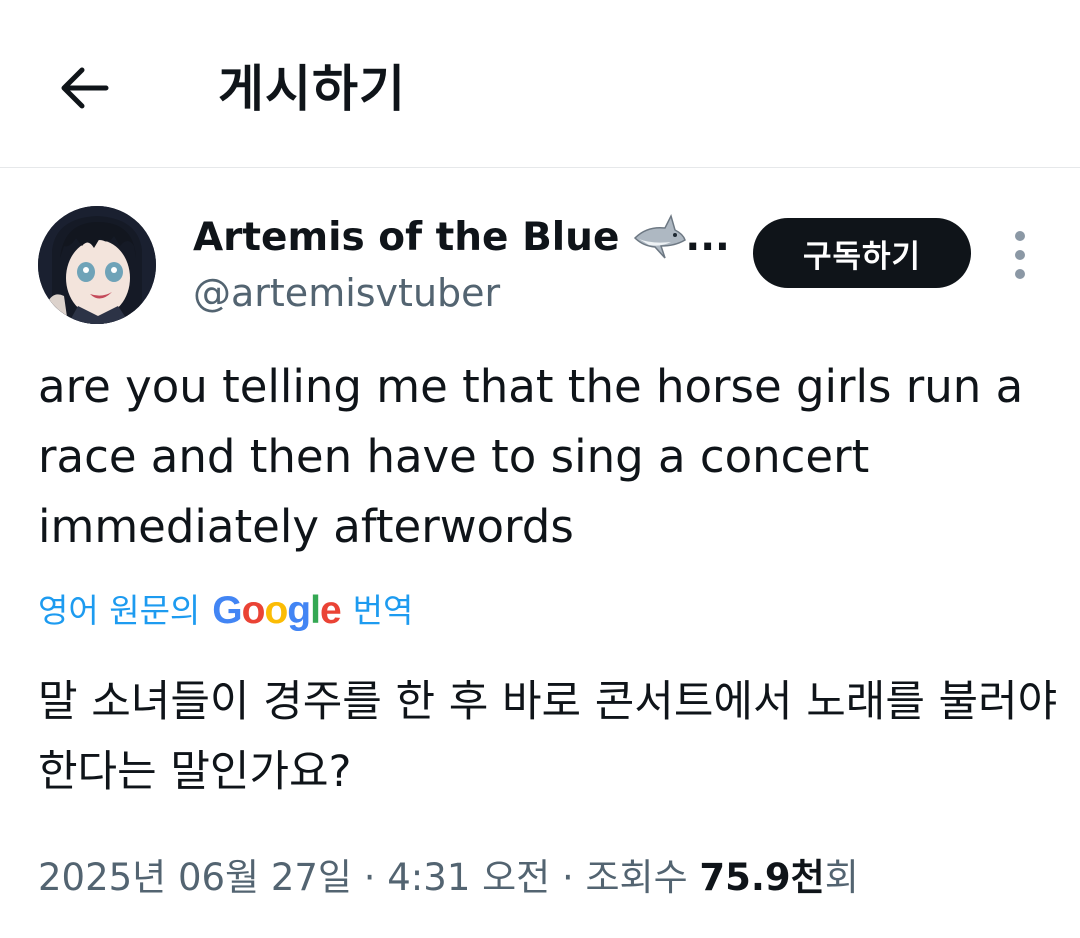 Image resolution: width=1080 pixels, height=938 pixels. I want to click on back-button, so click(84, 88).